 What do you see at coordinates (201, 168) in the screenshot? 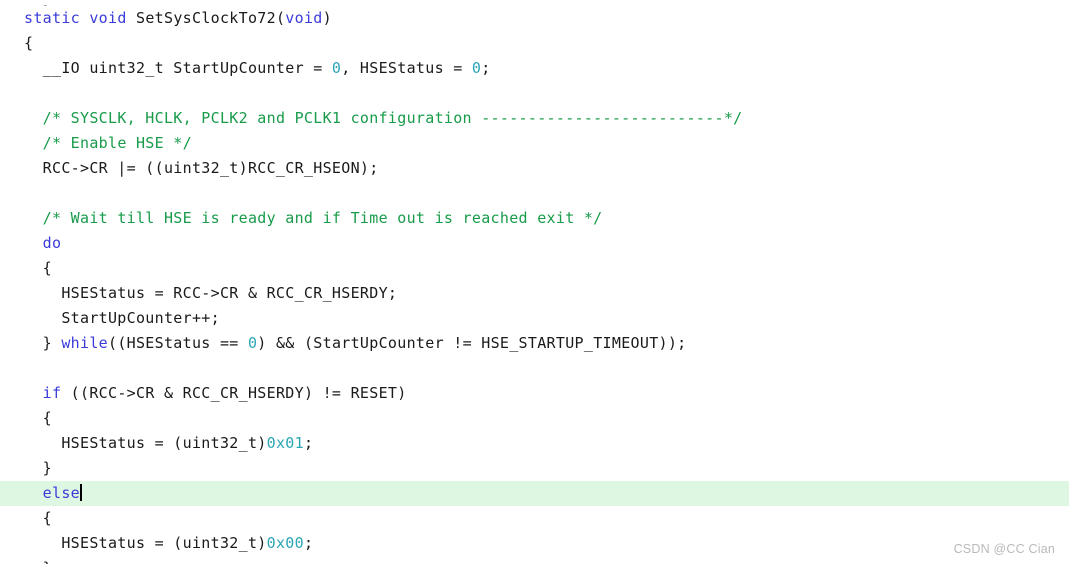
I see `code-token-plain: RCC->CR |= ((uint32_t)RCC_CR_HSEON);` at bounding box center [201, 168].